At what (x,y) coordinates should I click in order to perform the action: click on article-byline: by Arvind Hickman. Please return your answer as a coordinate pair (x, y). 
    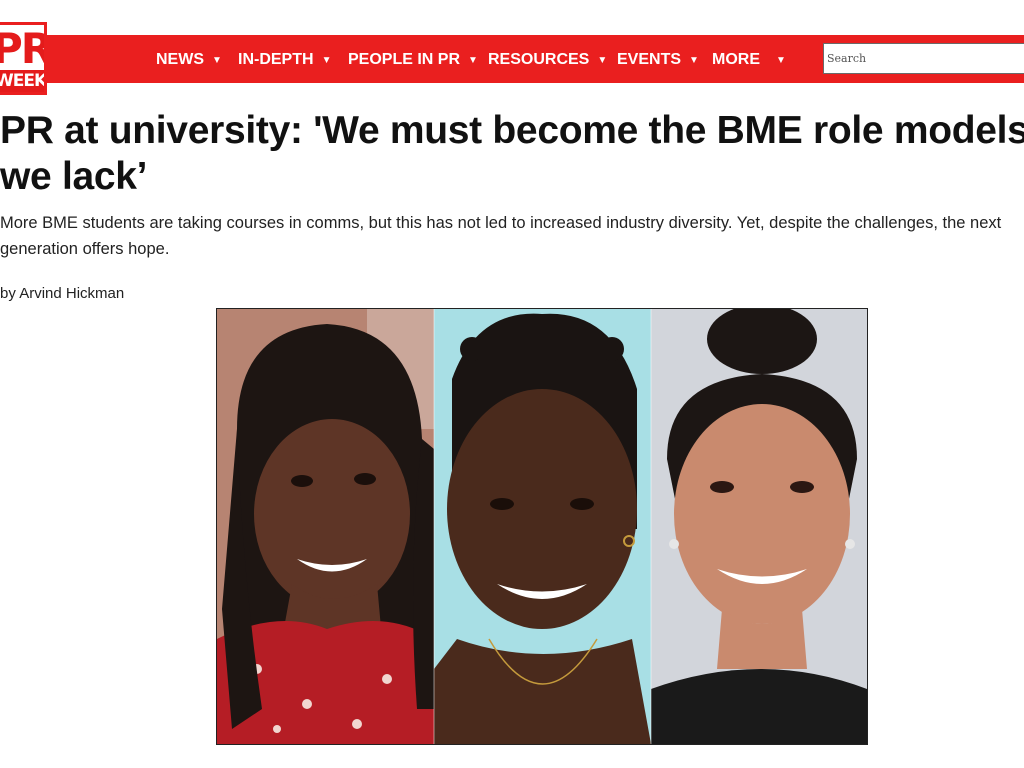
    Looking at the image, I should click on (62, 294).